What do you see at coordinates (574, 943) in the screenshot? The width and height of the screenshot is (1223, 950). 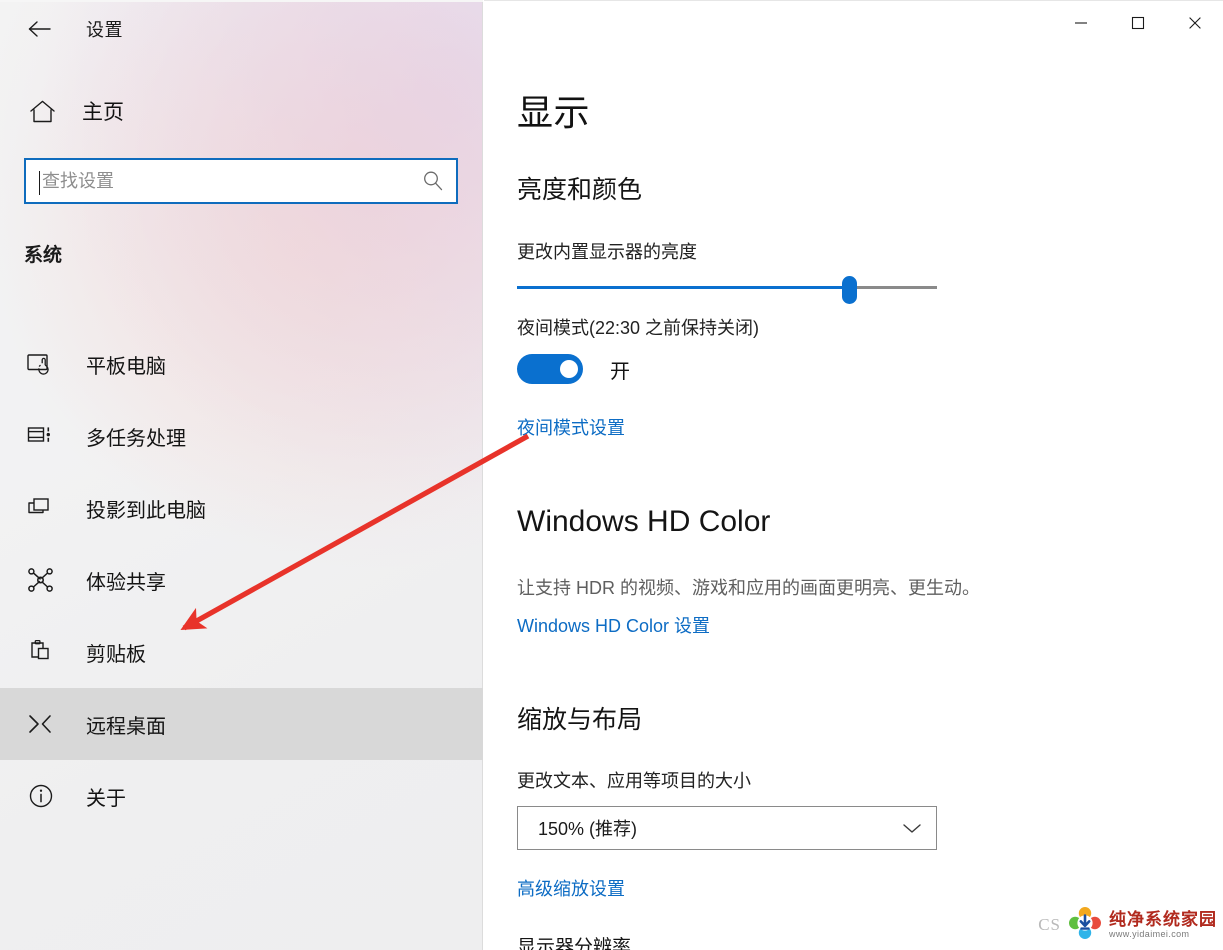 I see `resolution-label: 显示器分辨率` at bounding box center [574, 943].